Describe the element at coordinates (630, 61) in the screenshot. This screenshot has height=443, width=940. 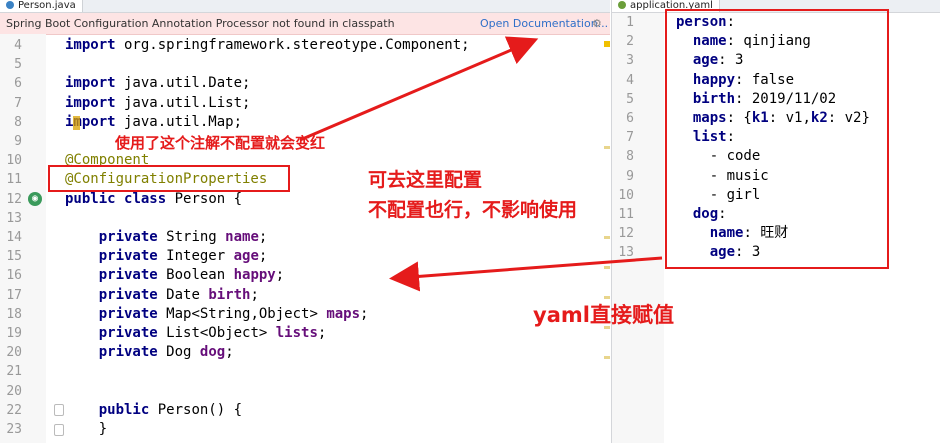
I see `yaml-line-number: 3` at that location.